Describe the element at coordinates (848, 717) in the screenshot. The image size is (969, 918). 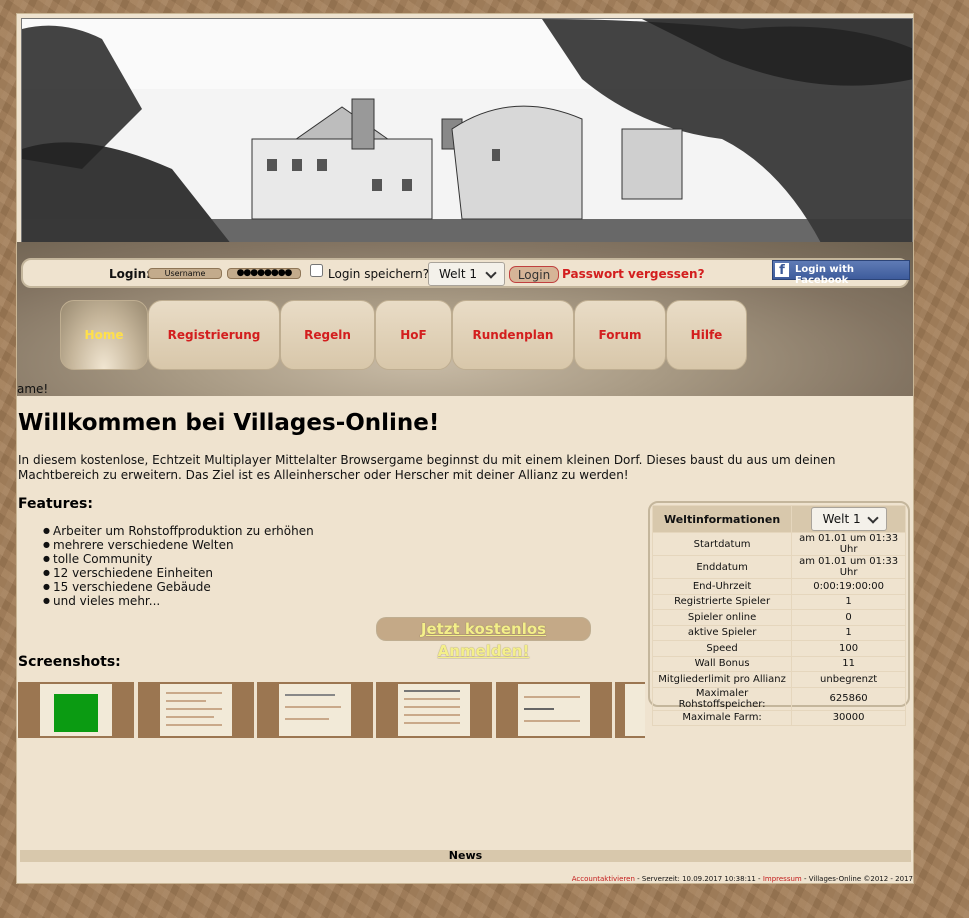
I see `row-value: 30000` at that location.